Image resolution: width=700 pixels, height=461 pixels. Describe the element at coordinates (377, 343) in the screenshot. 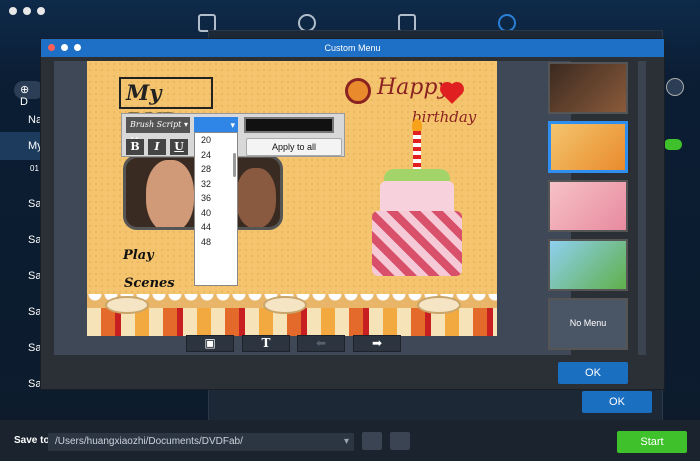

I see `next-button: ➡` at that location.